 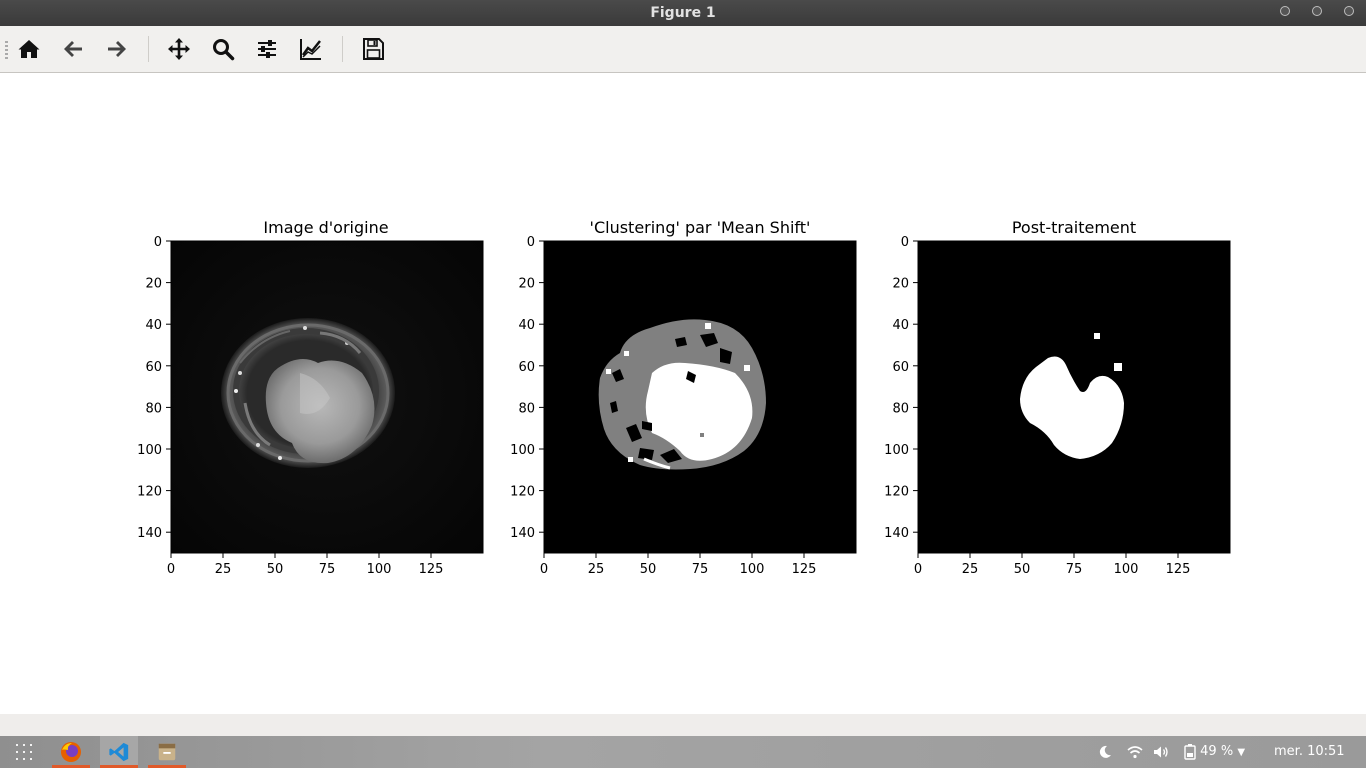 I want to click on home-icon, so click(x=29, y=49).